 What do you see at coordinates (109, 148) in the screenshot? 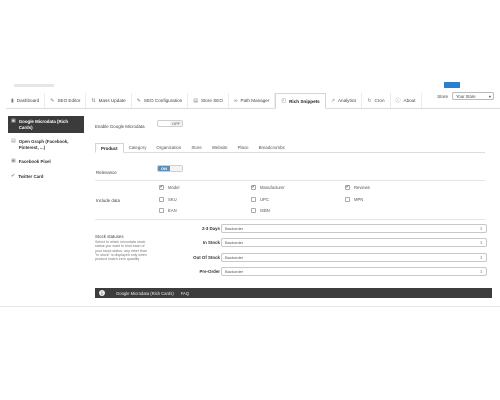
I see `subtab-product: Product` at bounding box center [109, 148].